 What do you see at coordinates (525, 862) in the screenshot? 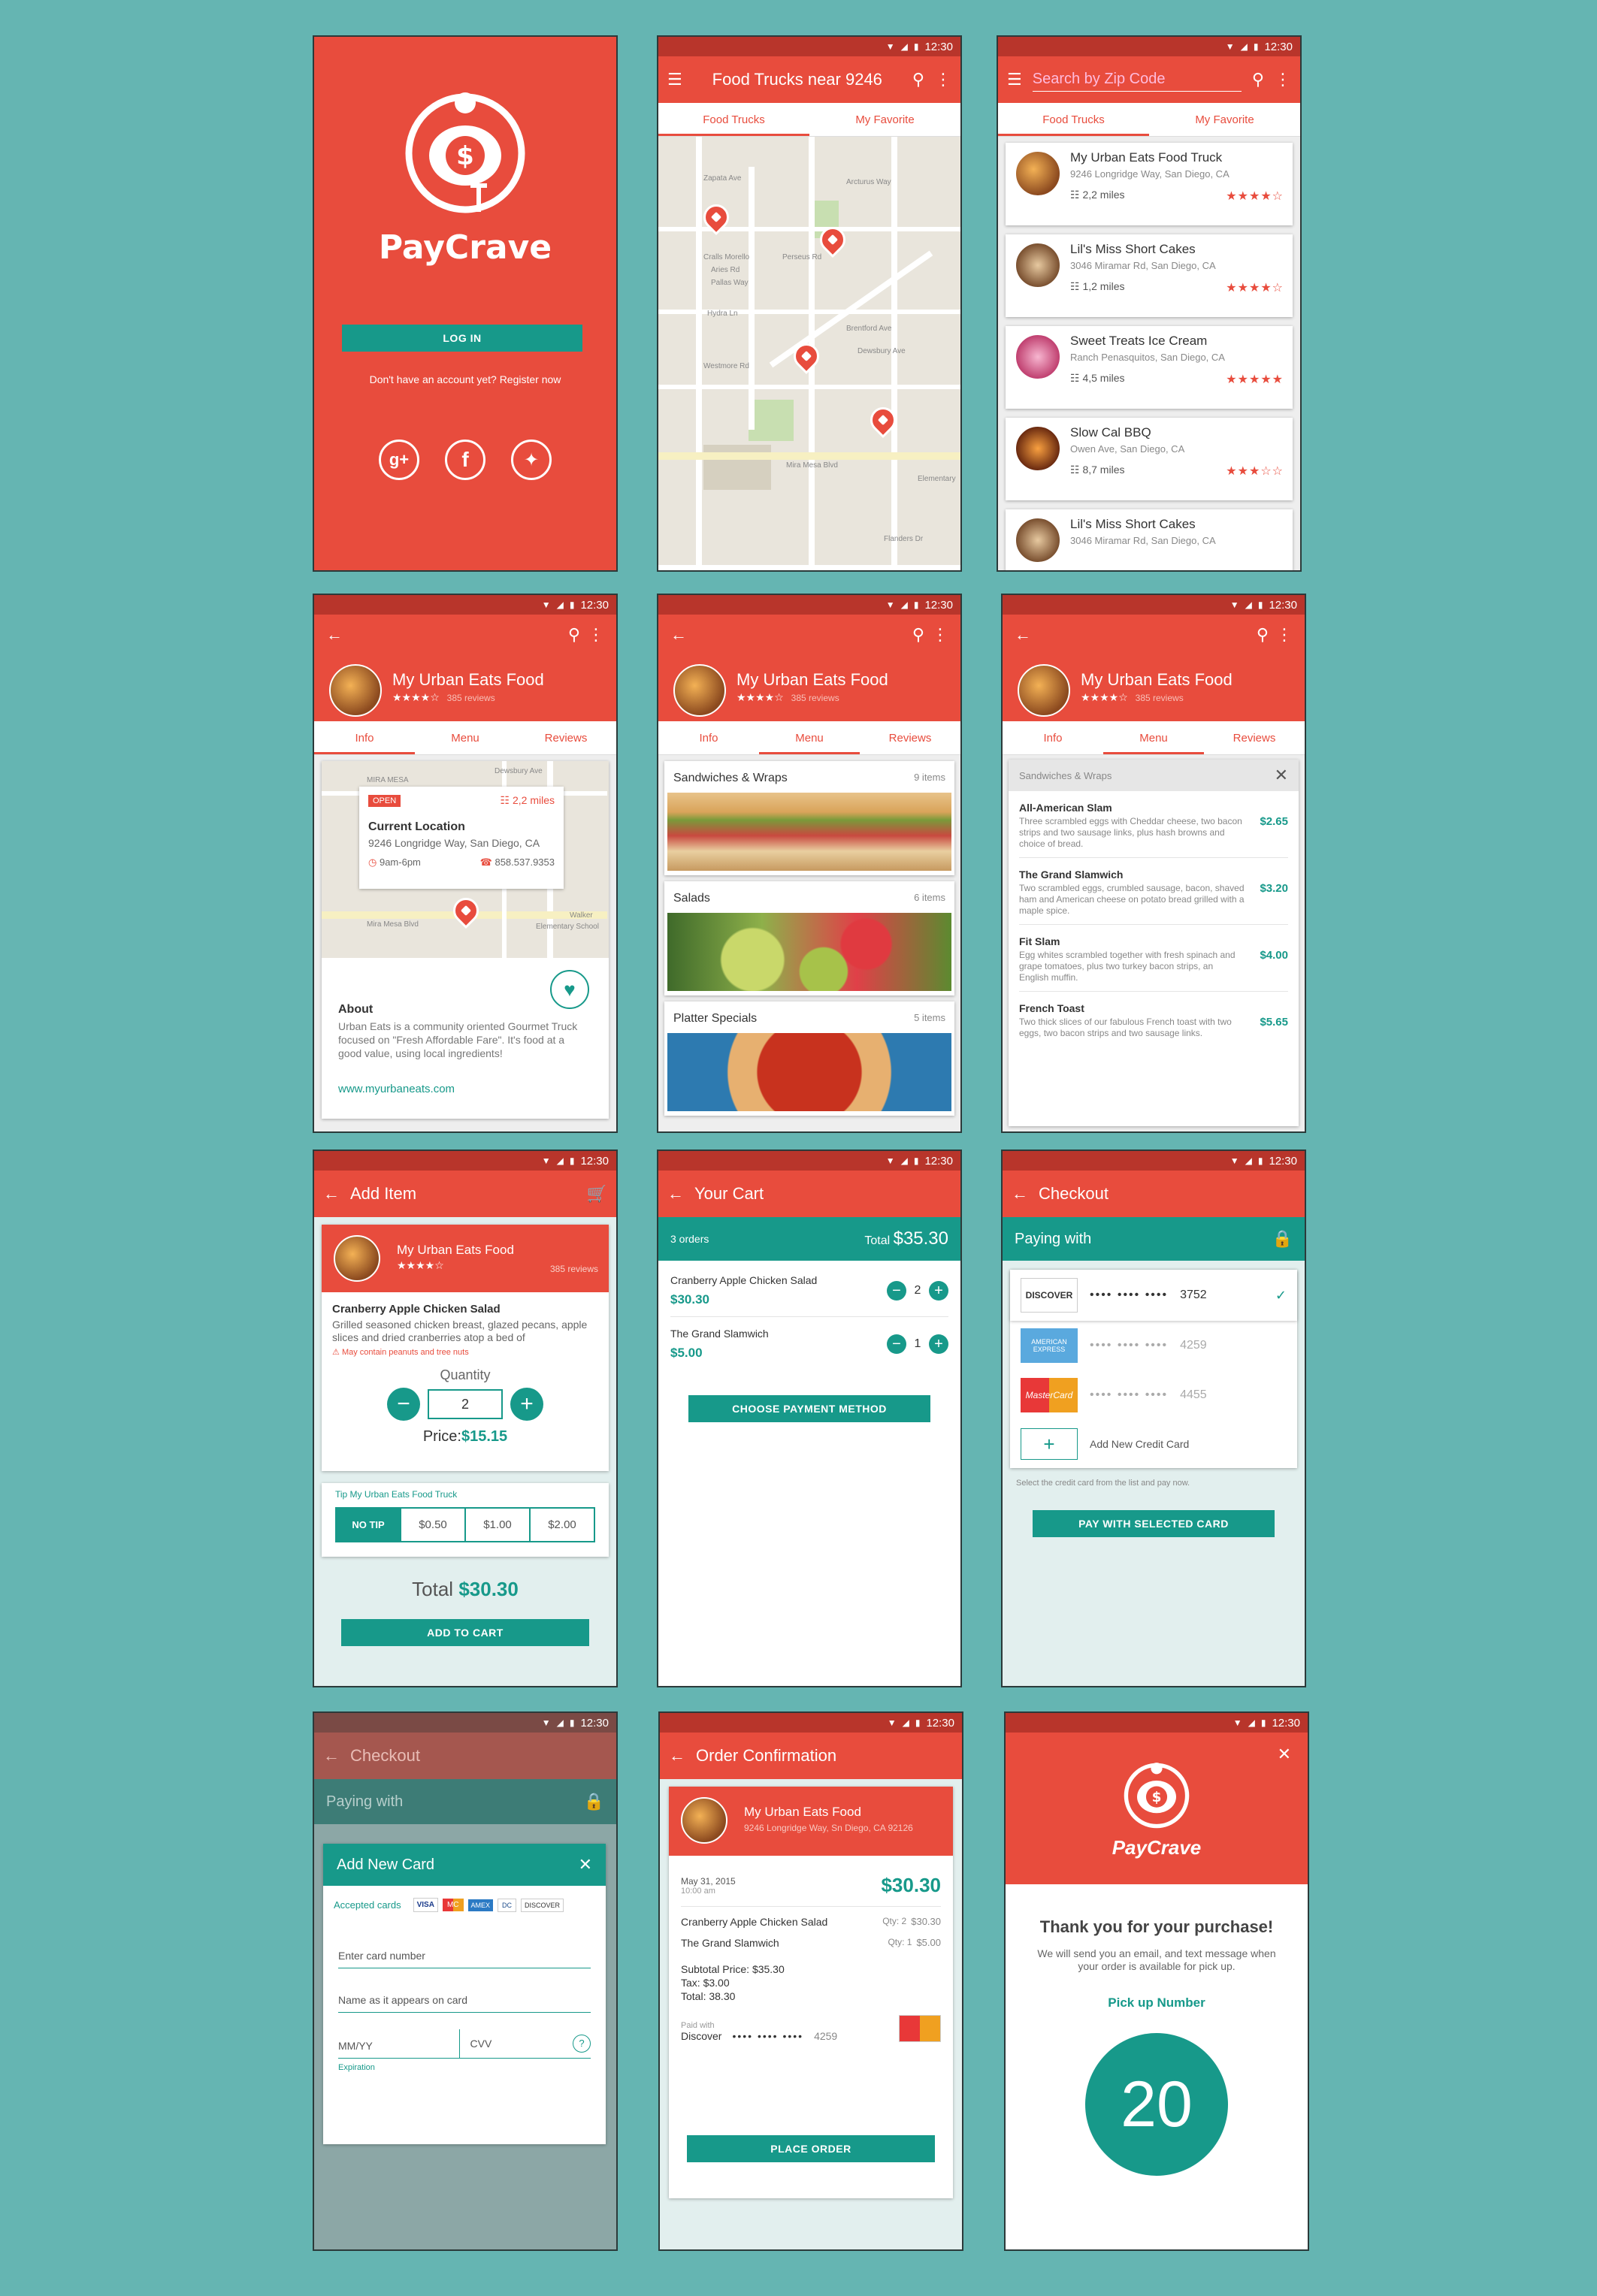
I see `phone-number: 858.537.9353` at bounding box center [525, 862].